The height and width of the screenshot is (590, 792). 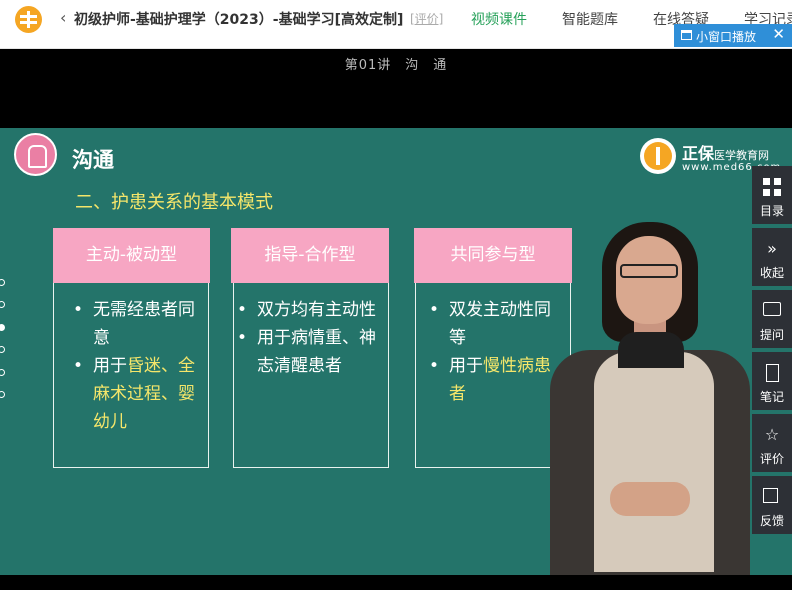 I want to click on sidebar-label: 评价, so click(x=771, y=459).